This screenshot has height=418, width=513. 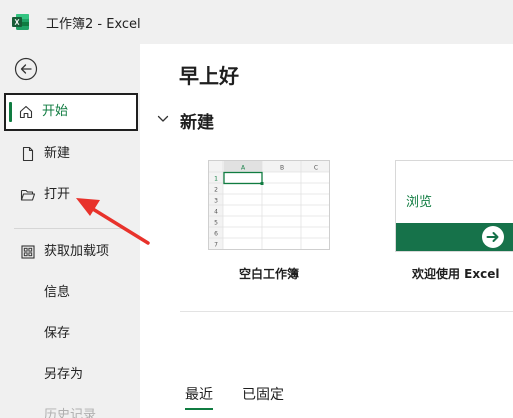 What do you see at coordinates (455, 273) in the screenshot?
I see `welcome-template-label: 欢迎使用 Excel` at bounding box center [455, 273].